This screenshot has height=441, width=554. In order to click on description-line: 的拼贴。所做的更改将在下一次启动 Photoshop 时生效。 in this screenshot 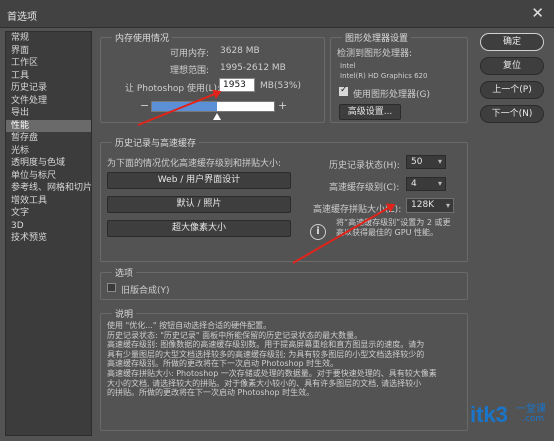, I will do `click(211, 393)`.